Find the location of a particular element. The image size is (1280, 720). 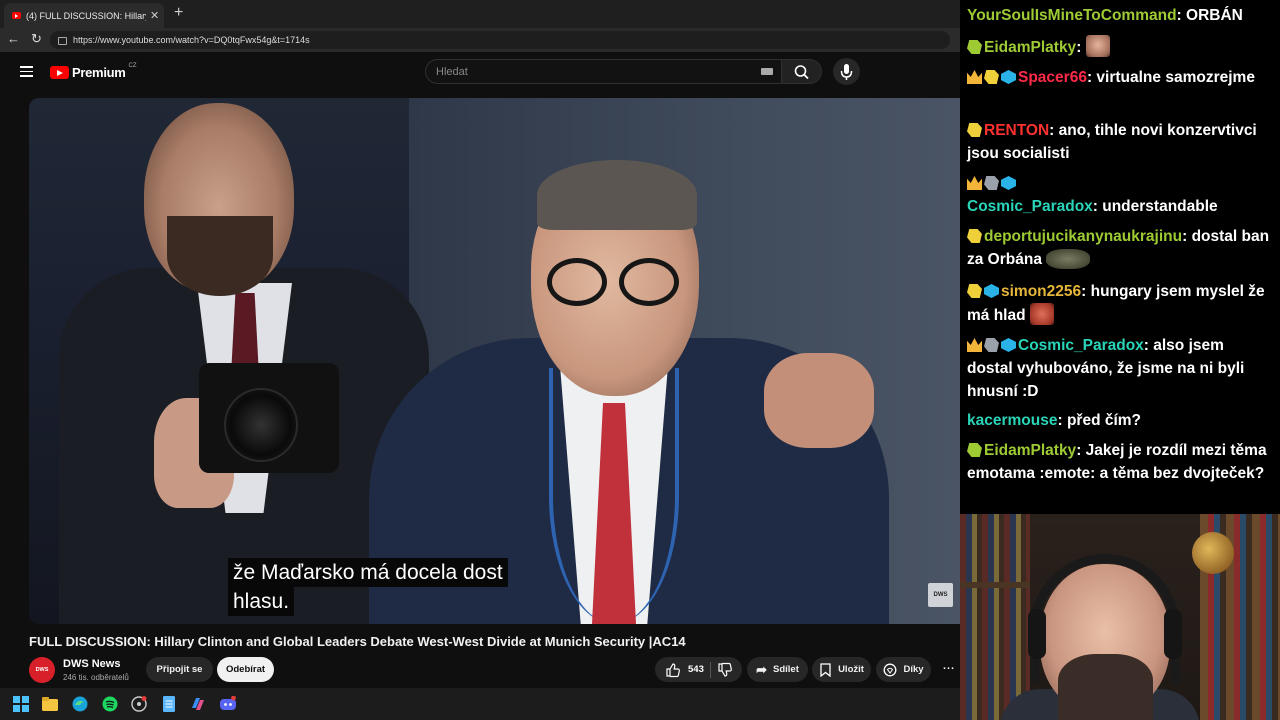

thanks-label: Díky is located at coordinates (913, 669).